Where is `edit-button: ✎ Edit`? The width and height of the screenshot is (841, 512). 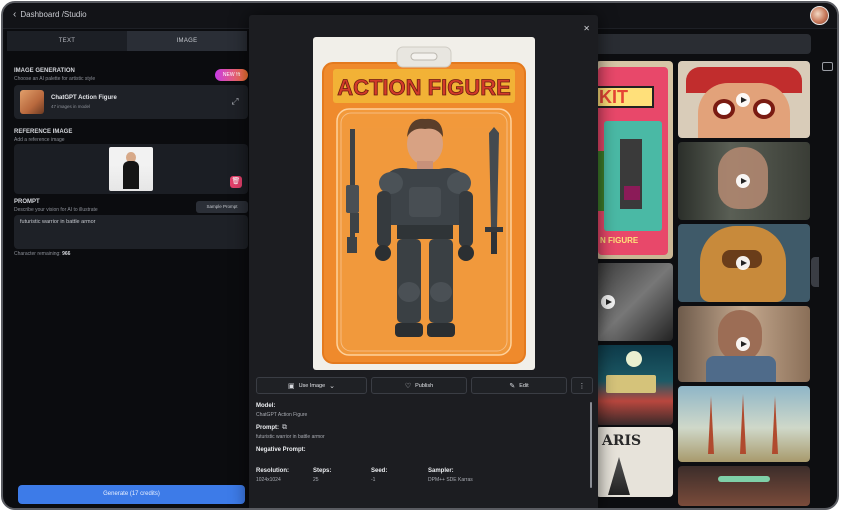 edit-button: ✎ Edit is located at coordinates (519, 385).